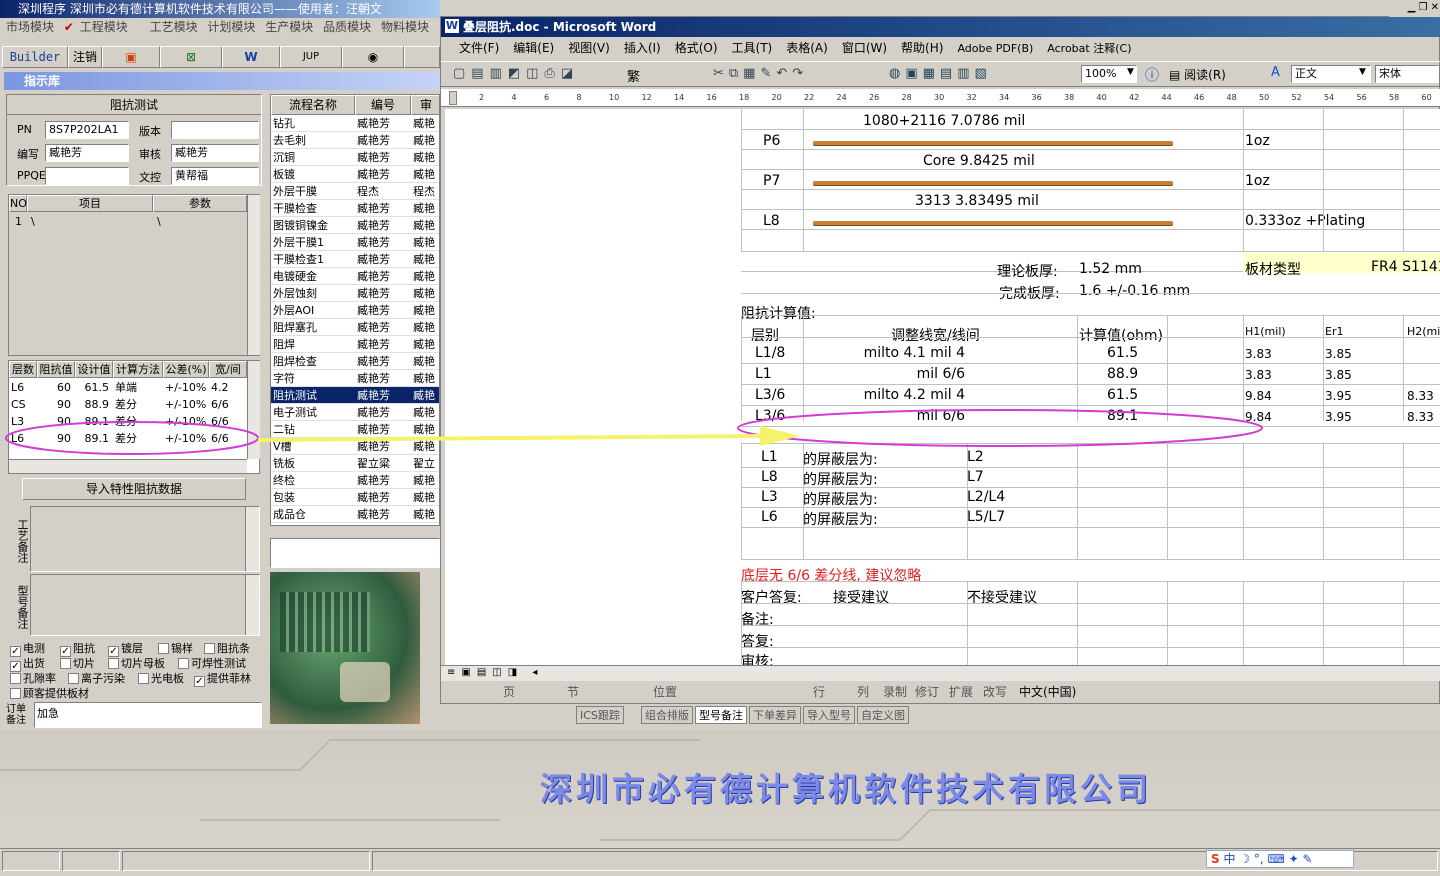  What do you see at coordinates (1275, 859) in the screenshot?
I see `ime-icons: ☽ °, ⌨ ✦ ✎` at bounding box center [1275, 859].